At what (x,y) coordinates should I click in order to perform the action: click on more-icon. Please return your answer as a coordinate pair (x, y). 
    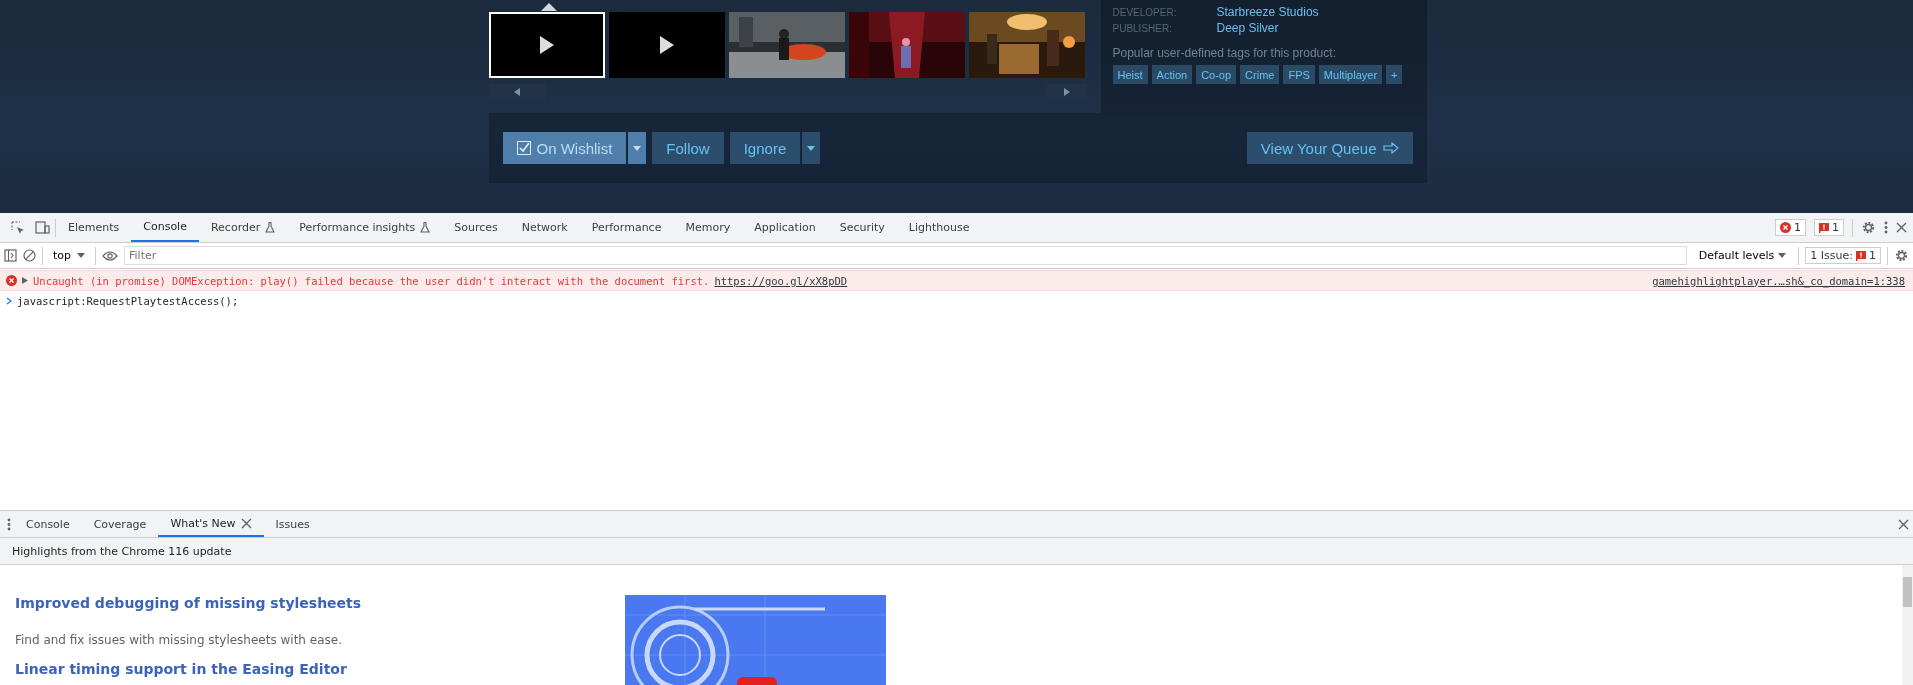
    Looking at the image, I should click on (1886, 227).